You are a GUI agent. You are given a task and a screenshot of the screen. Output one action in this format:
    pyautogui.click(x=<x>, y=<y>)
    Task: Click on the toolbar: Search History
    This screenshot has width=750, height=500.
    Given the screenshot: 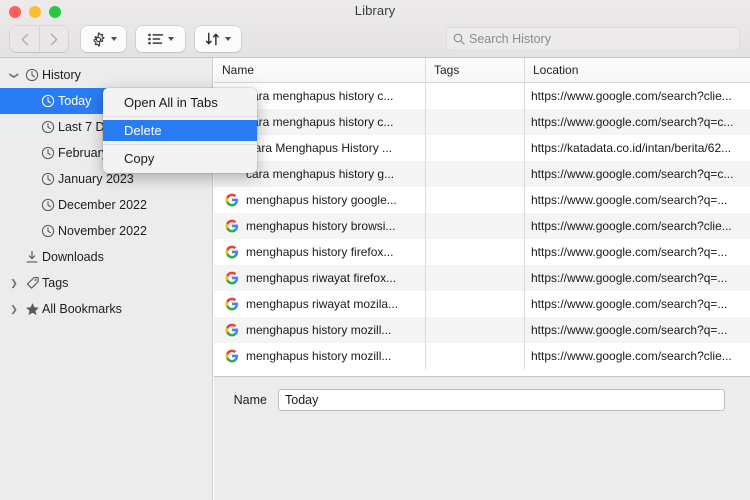 What is the action you would take?
    pyautogui.click(x=375, y=41)
    